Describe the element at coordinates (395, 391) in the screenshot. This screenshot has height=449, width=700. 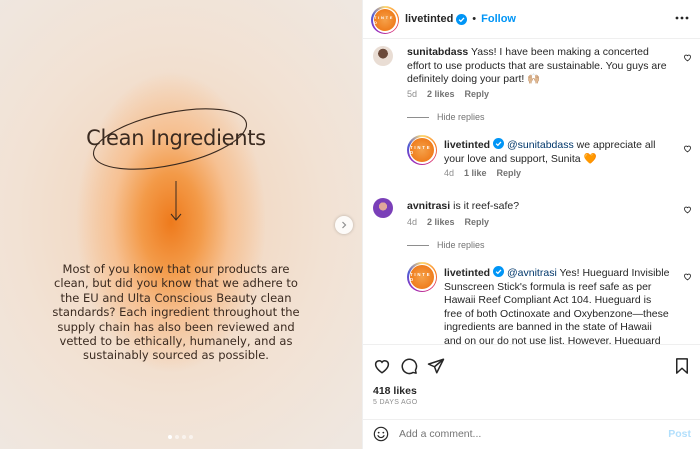
I see `likes-count: 418 likes` at that location.